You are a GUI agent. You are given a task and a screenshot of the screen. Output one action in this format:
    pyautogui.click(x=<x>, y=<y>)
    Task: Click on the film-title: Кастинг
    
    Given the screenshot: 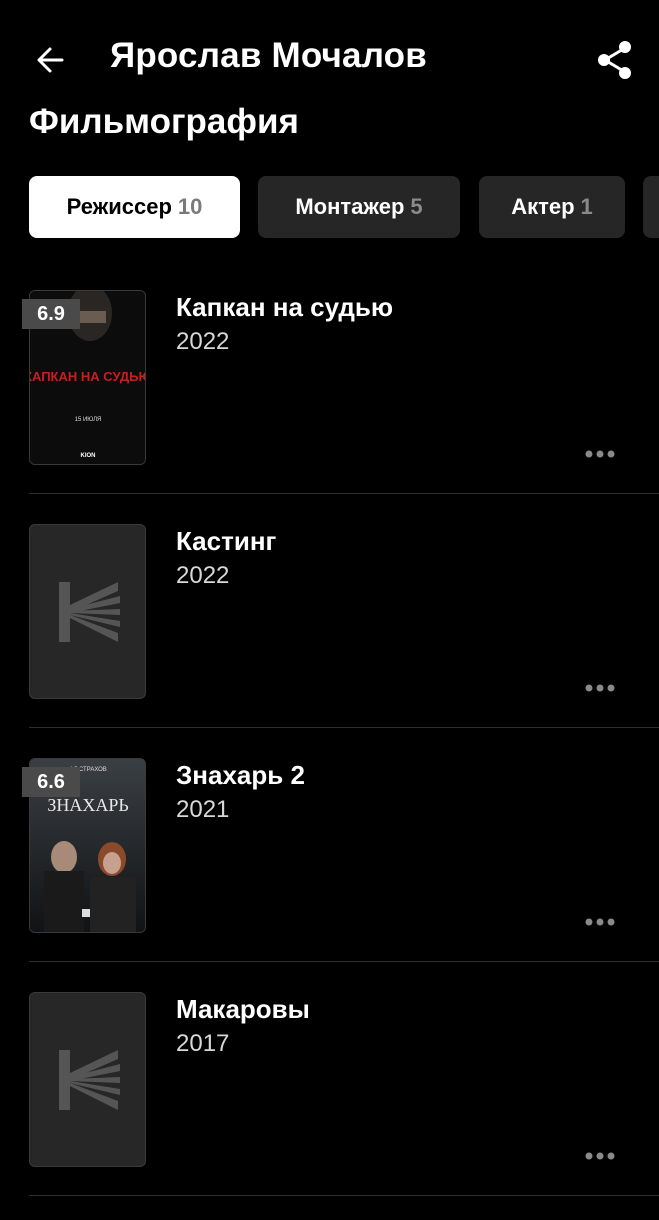 What is the action you would take?
    pyautogui.click(x=226, y=541)
    